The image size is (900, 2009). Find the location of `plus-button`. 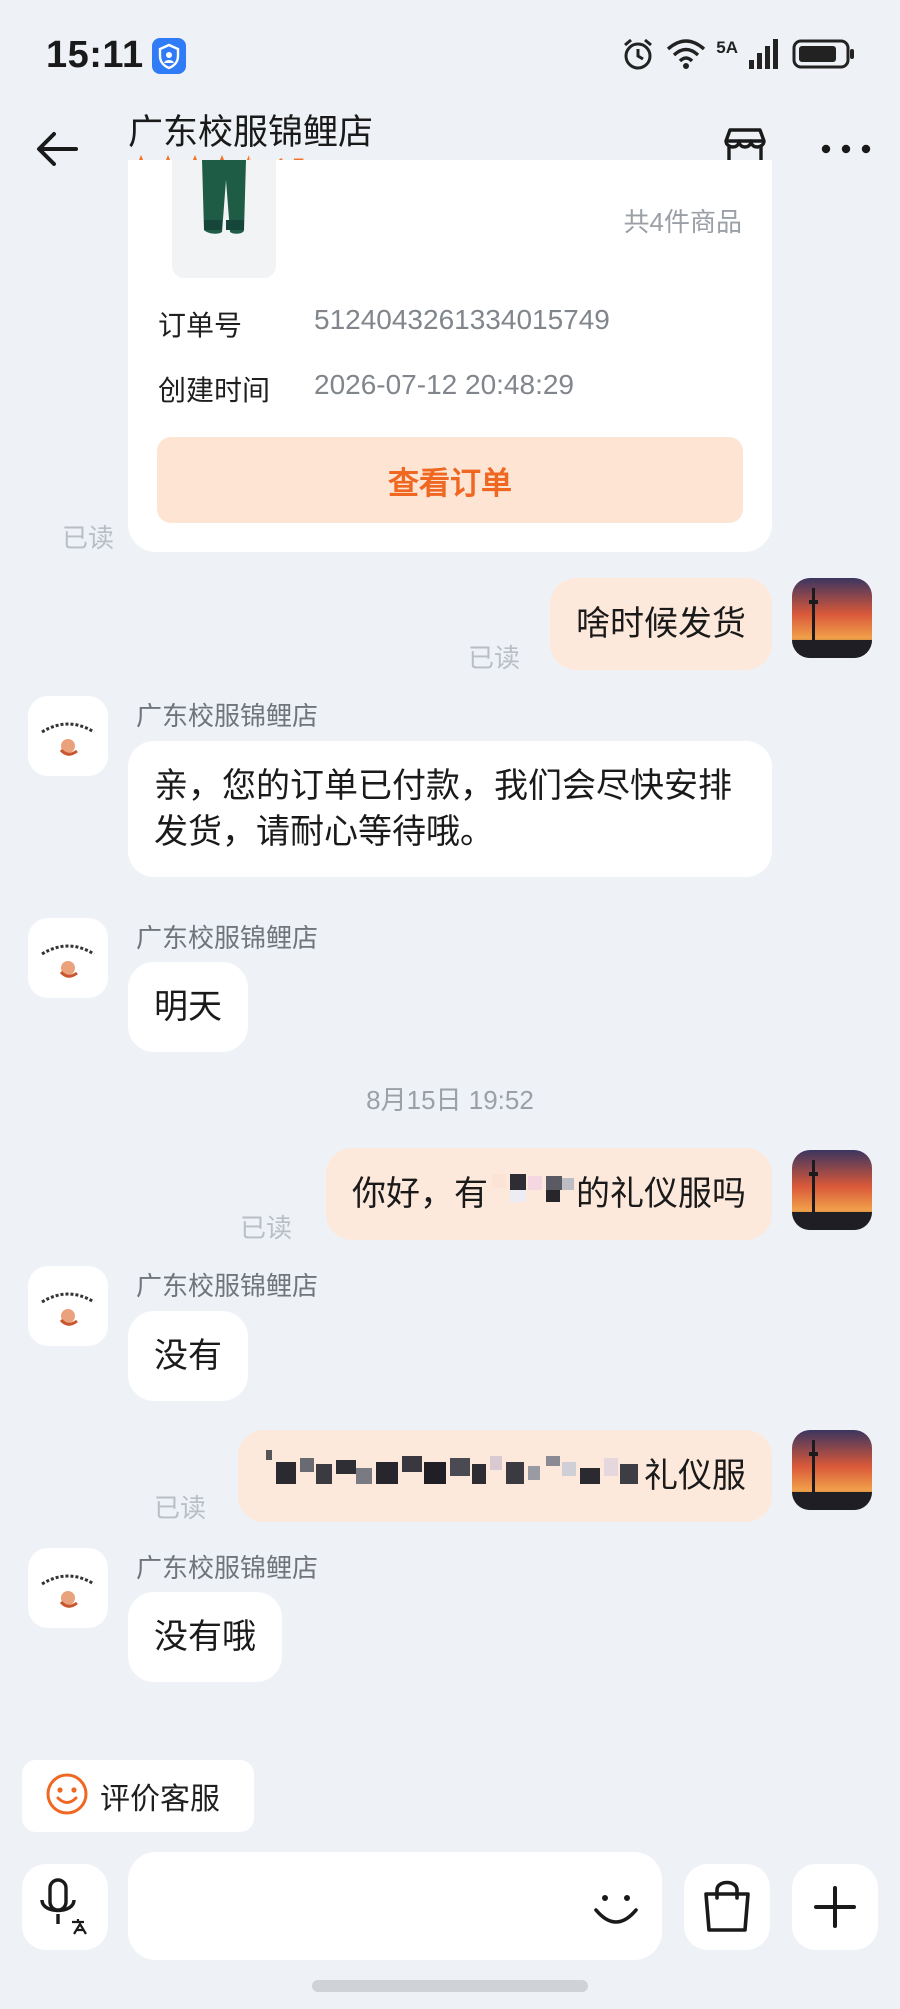

plus-button is located at coordinates (835, 1907).